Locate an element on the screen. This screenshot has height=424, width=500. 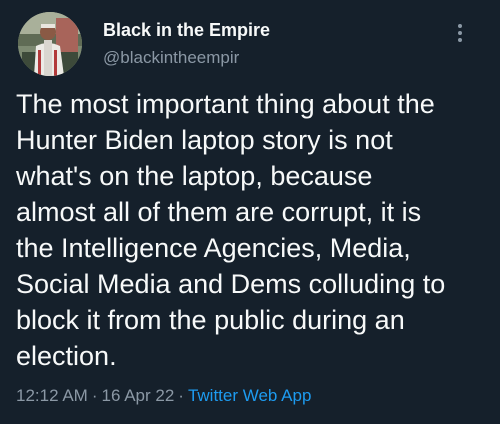
tweet-text-line: The most important thing about the is located at coordinates (225, 104).